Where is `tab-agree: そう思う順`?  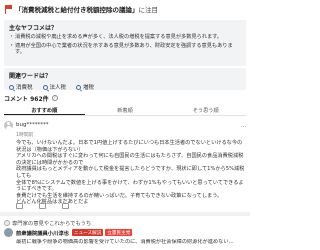 tab-agree: そう思う順 is located at coordinates (205, 109).